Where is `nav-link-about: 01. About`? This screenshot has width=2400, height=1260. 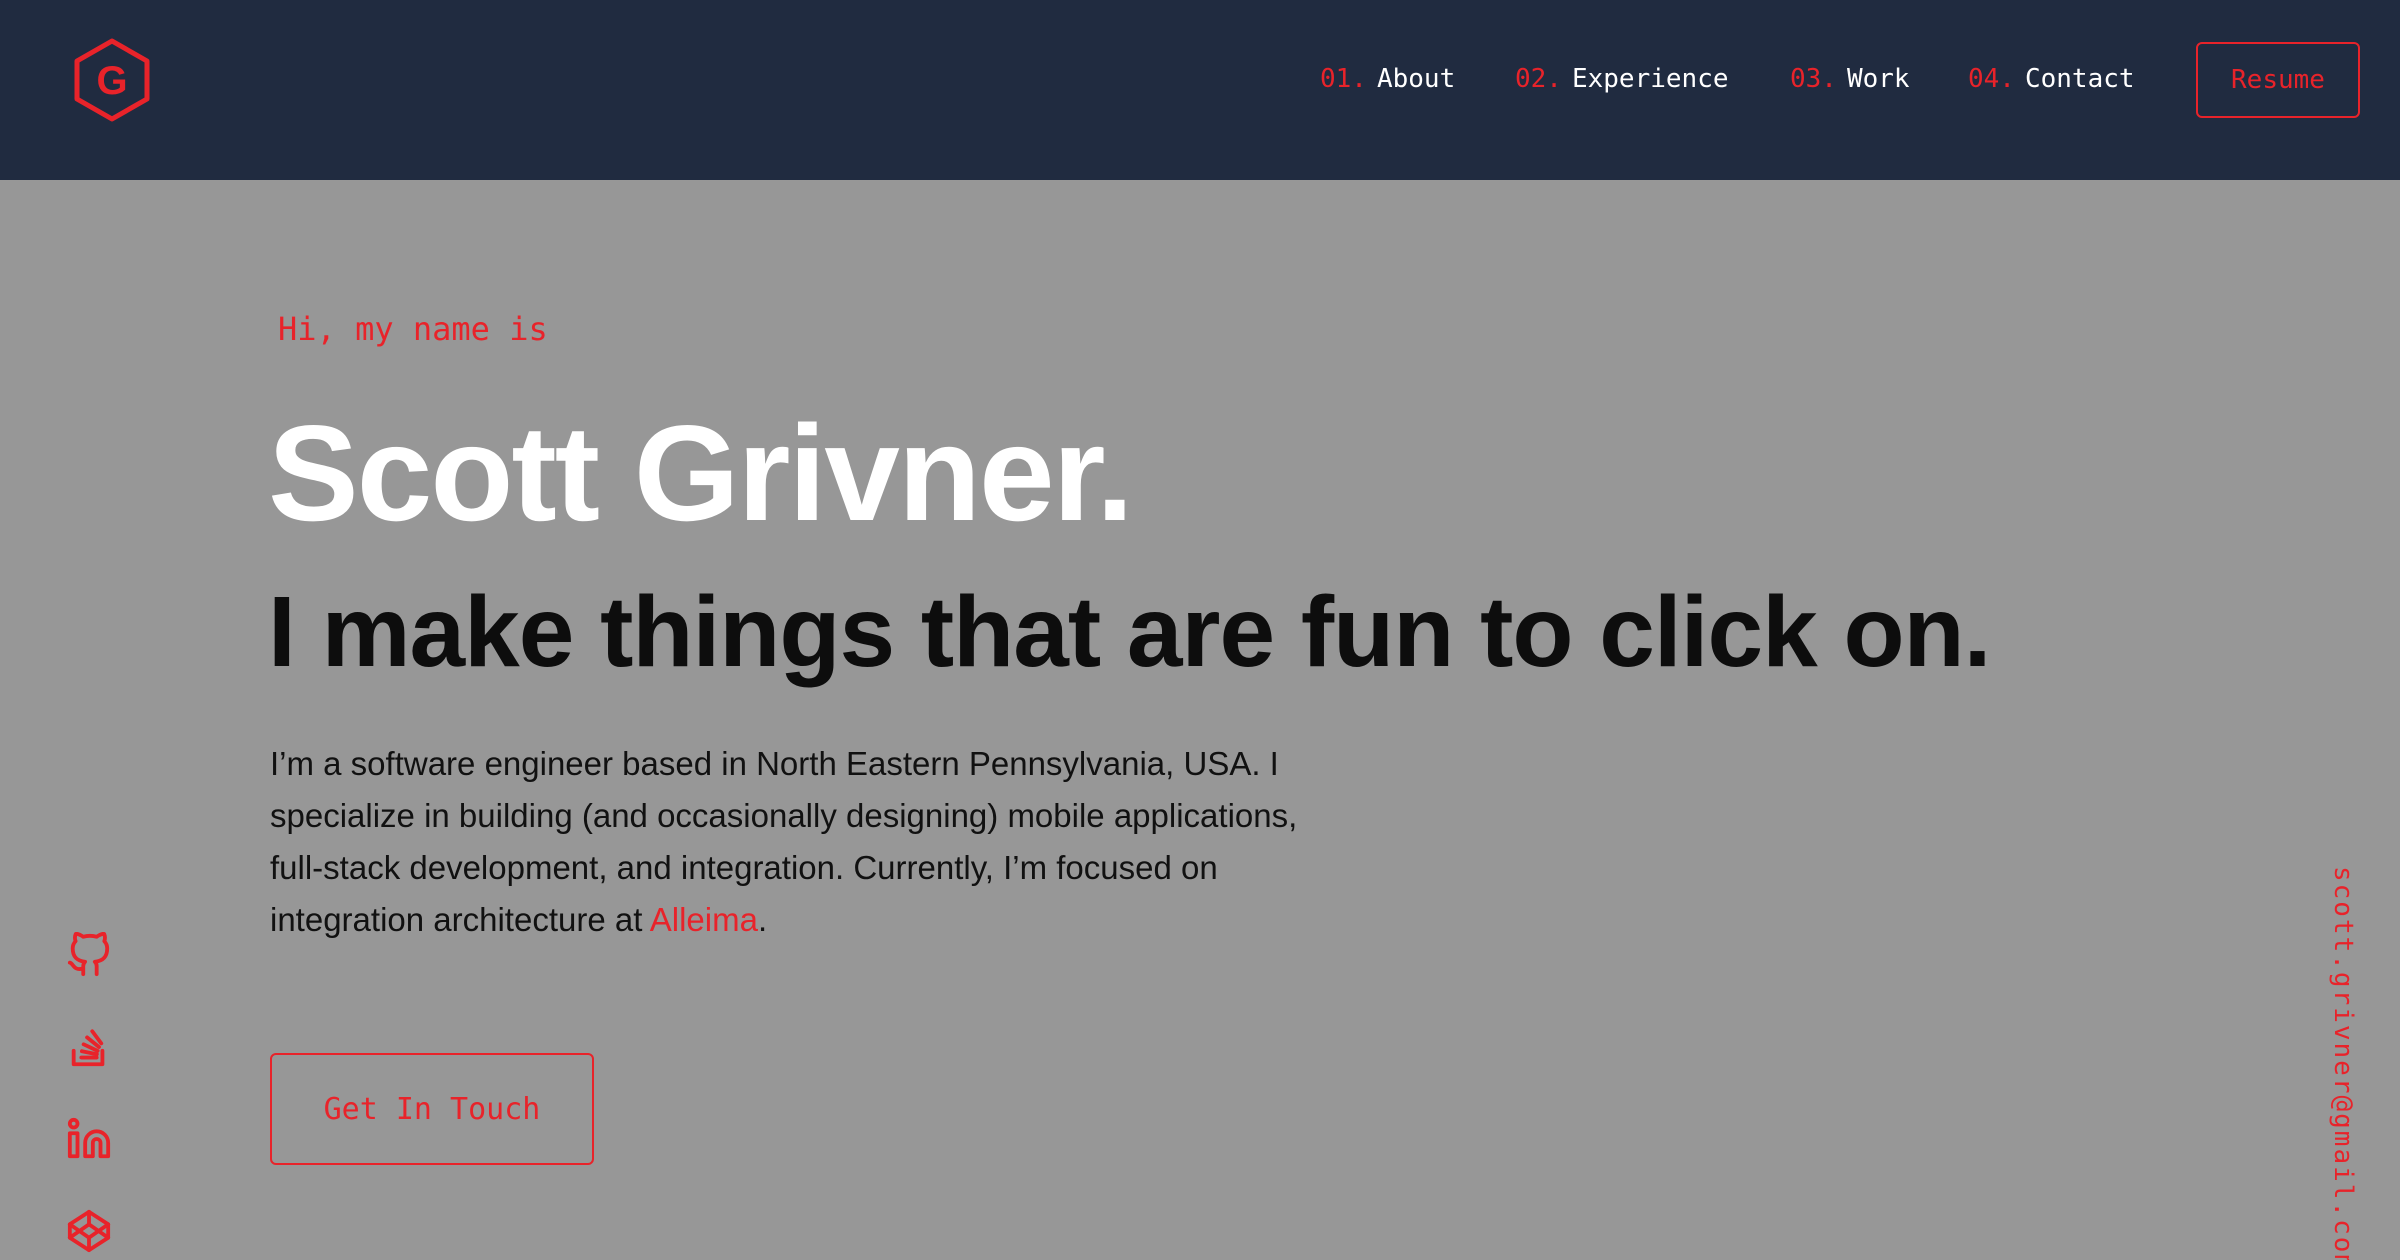 nav-link-about: 01. About is located at coordinates (1387, 79).